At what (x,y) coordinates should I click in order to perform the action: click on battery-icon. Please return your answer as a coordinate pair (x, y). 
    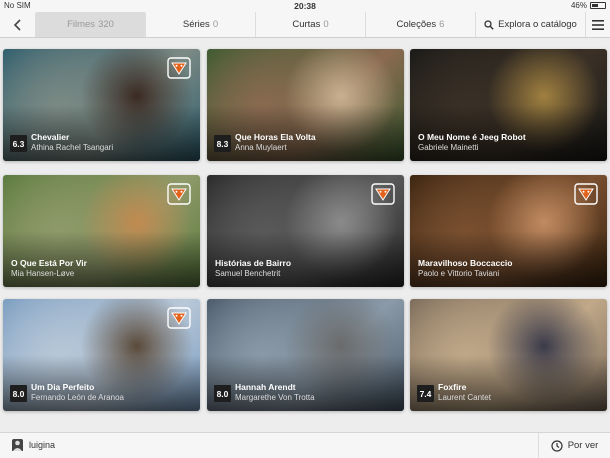
    Looking at the image, I should click on (598, 5).